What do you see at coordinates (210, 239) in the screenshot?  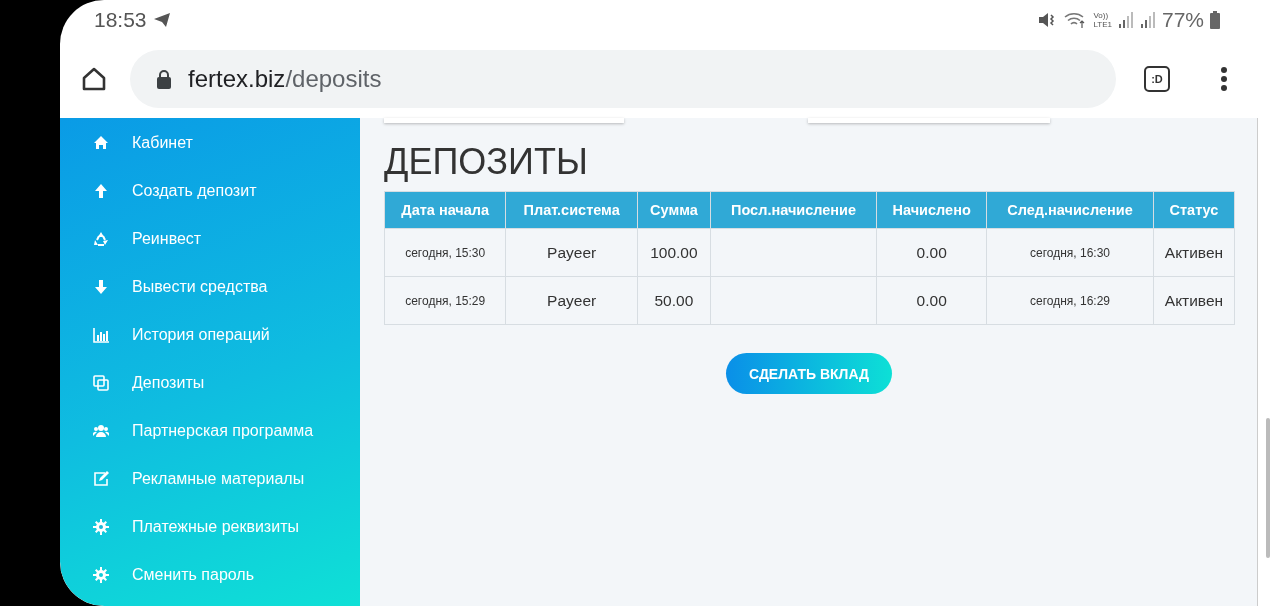 I see `sidebar-item: Реинвест` at bounding box center [210, 239].